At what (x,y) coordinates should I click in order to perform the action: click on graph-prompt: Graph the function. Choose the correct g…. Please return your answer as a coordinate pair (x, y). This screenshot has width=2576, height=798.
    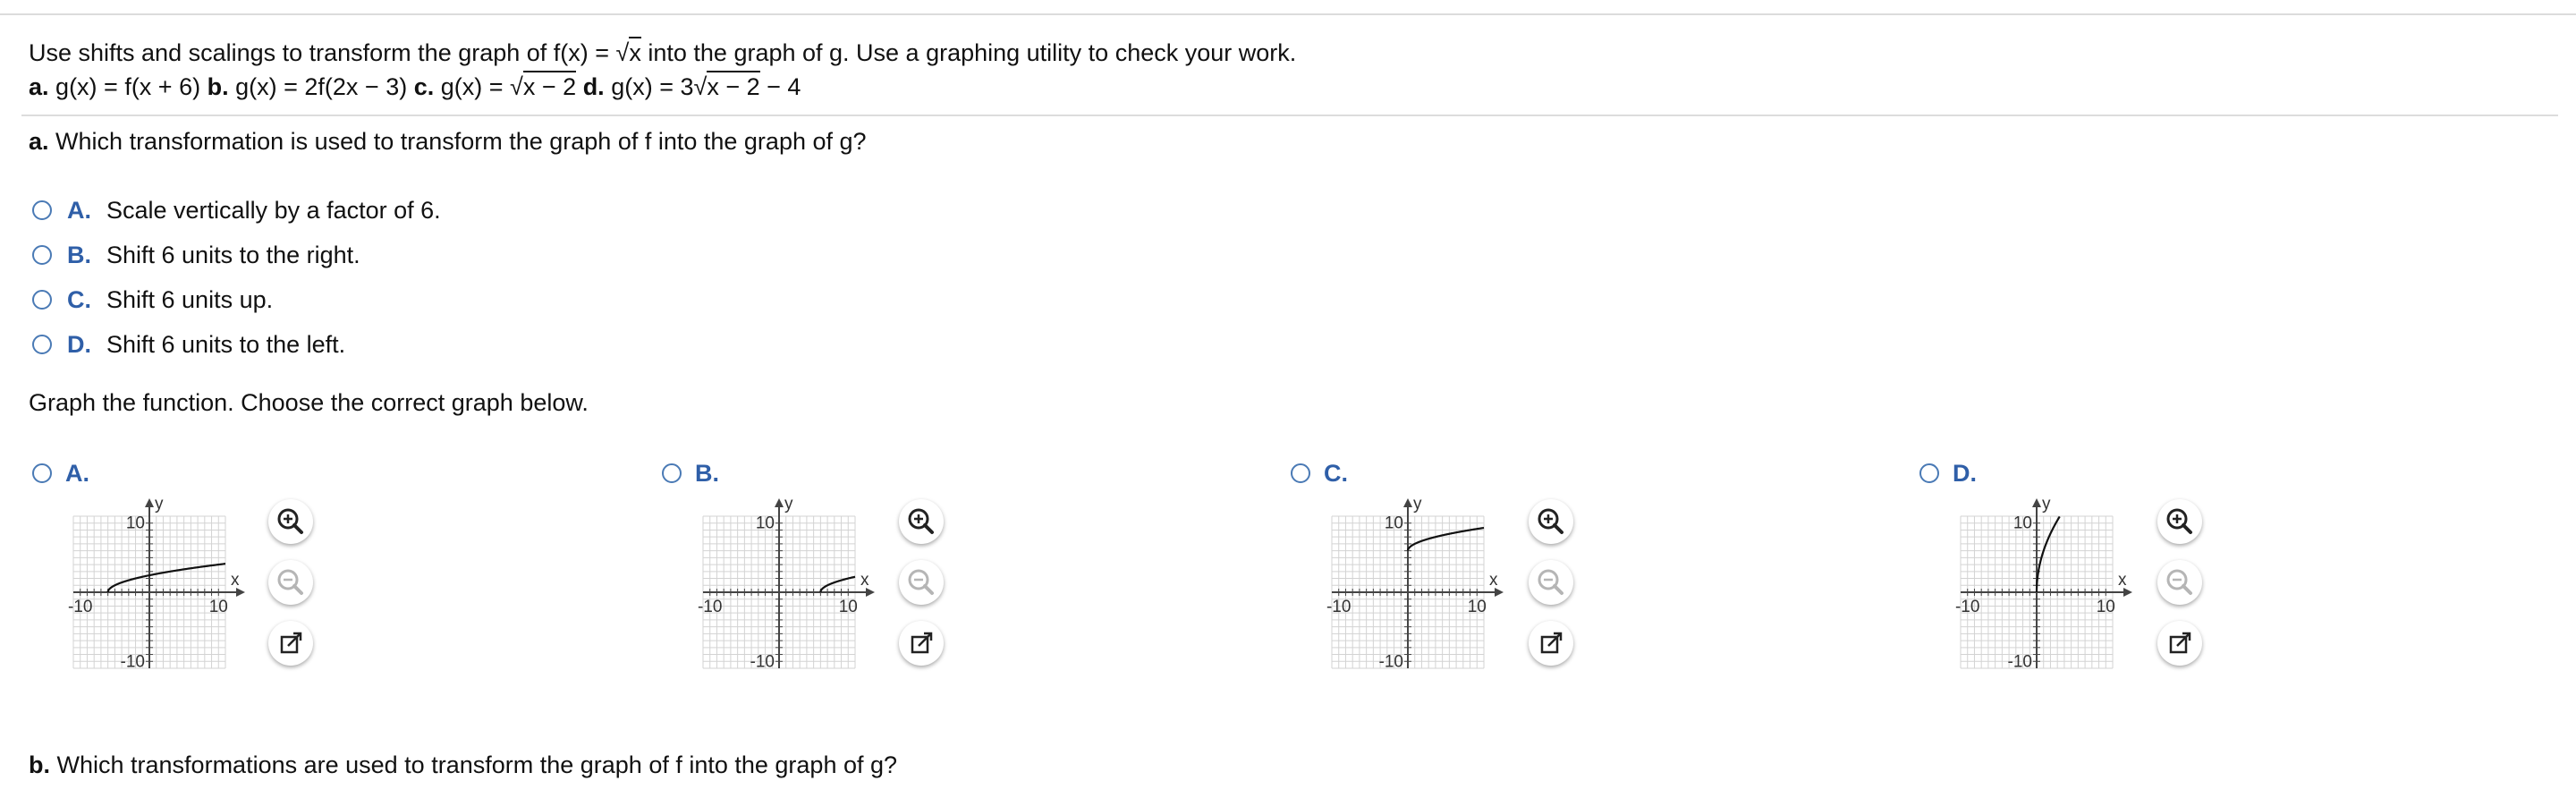
    Looking at the image, I should click on (309, 403).